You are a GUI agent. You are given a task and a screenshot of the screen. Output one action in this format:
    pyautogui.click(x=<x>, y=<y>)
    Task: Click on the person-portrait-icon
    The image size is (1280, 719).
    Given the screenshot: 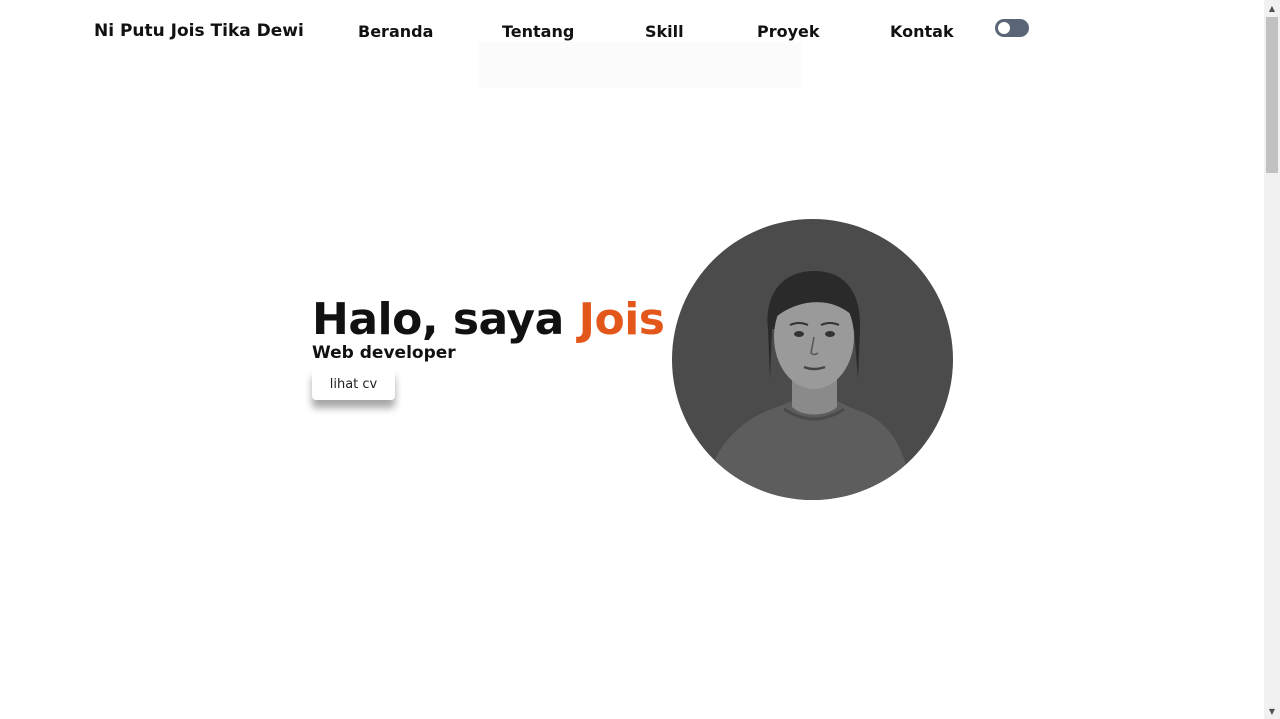 What is the action you would take?
    pyautogui.click(x=807, y=385)
    